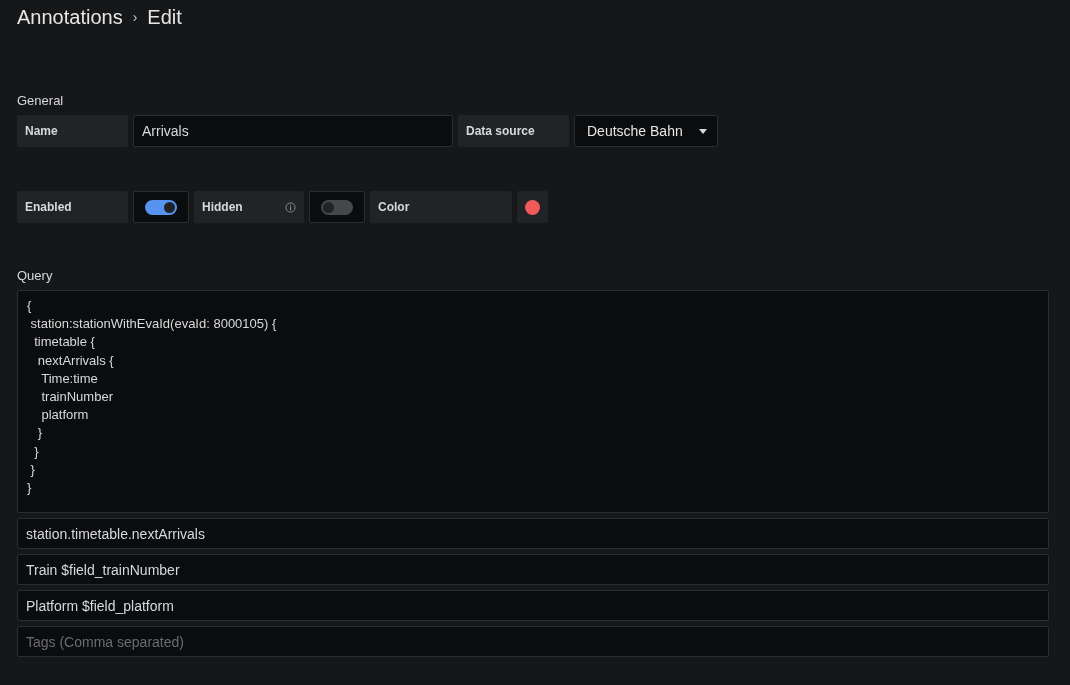 The image size is (1070, 685). What do you see at coordinates (533, 533) in the screenshot?
I see `text-input: station.timetable.nextArrivals` at bounding box center [533, 533].